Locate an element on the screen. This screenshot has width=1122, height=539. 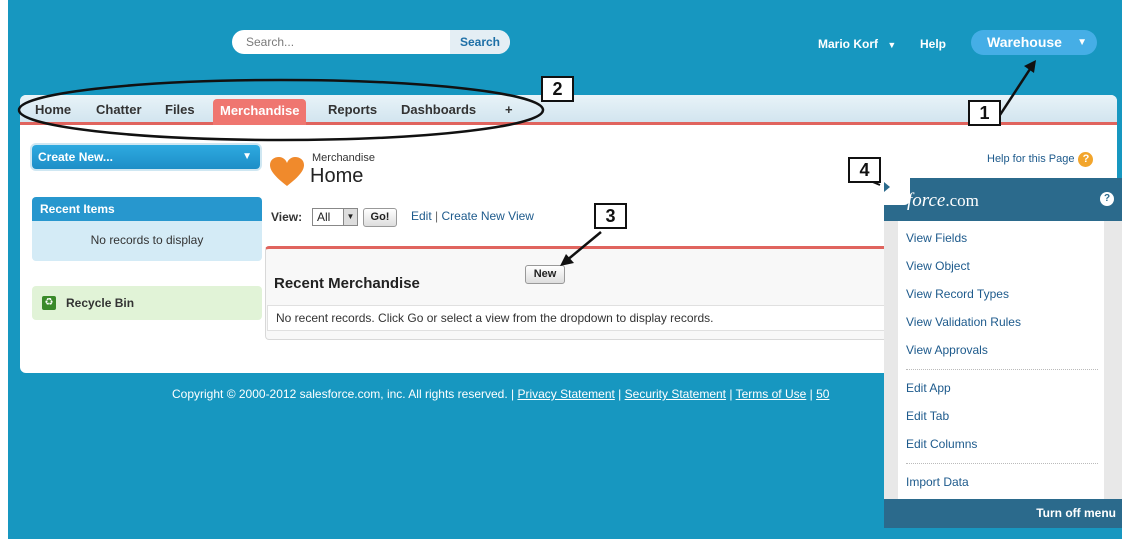
callout-4: 4 is located at coordinates (864, 170).